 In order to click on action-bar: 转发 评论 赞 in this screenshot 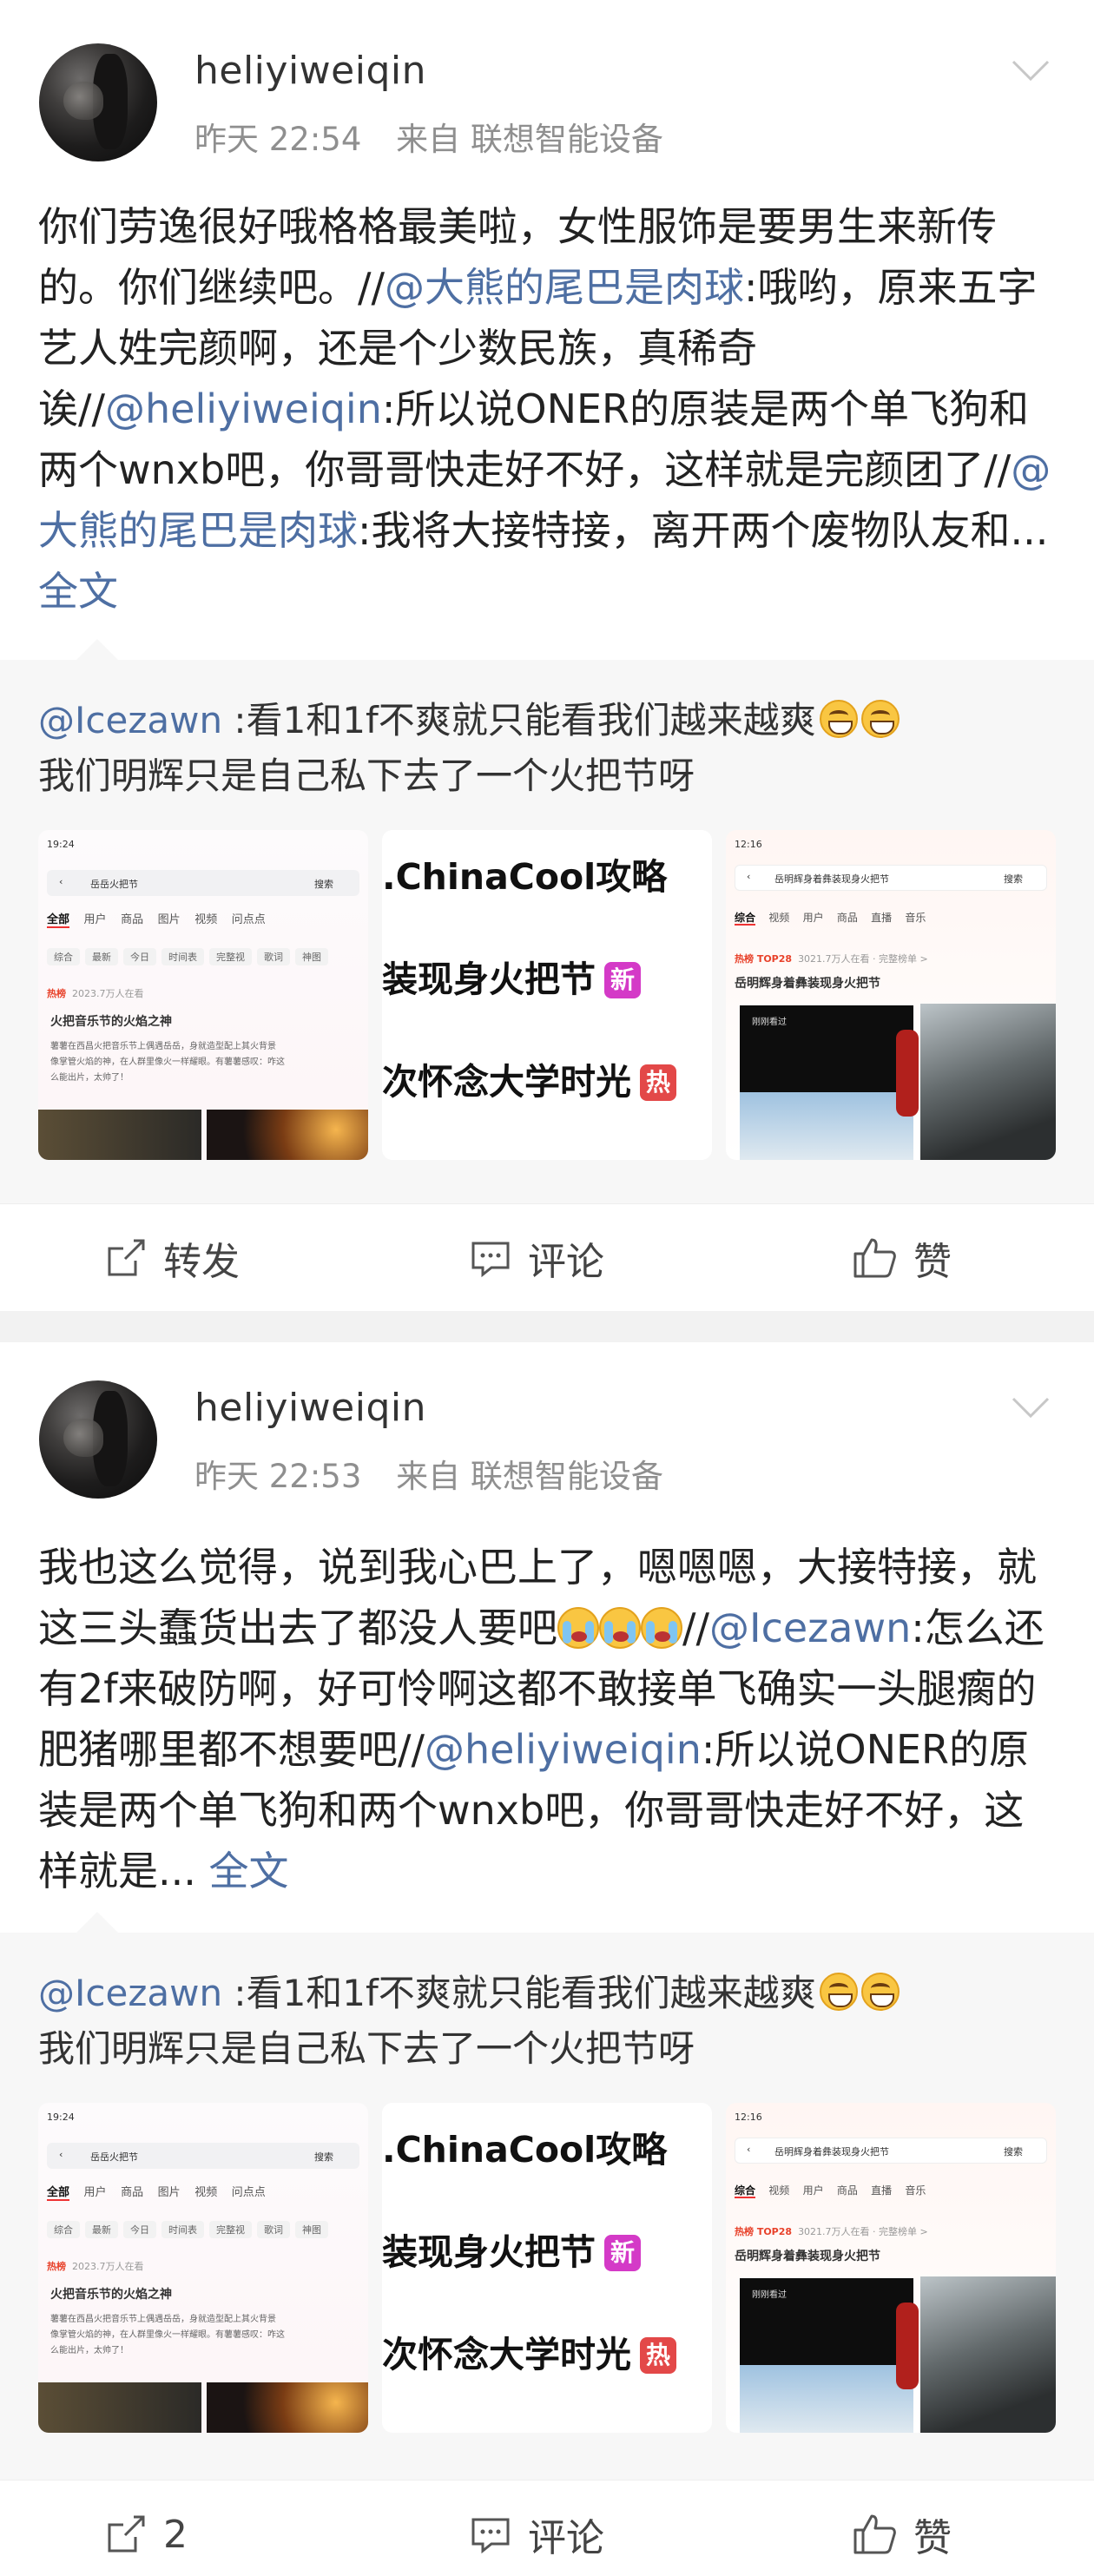, I will do `click(547, 1257)`.